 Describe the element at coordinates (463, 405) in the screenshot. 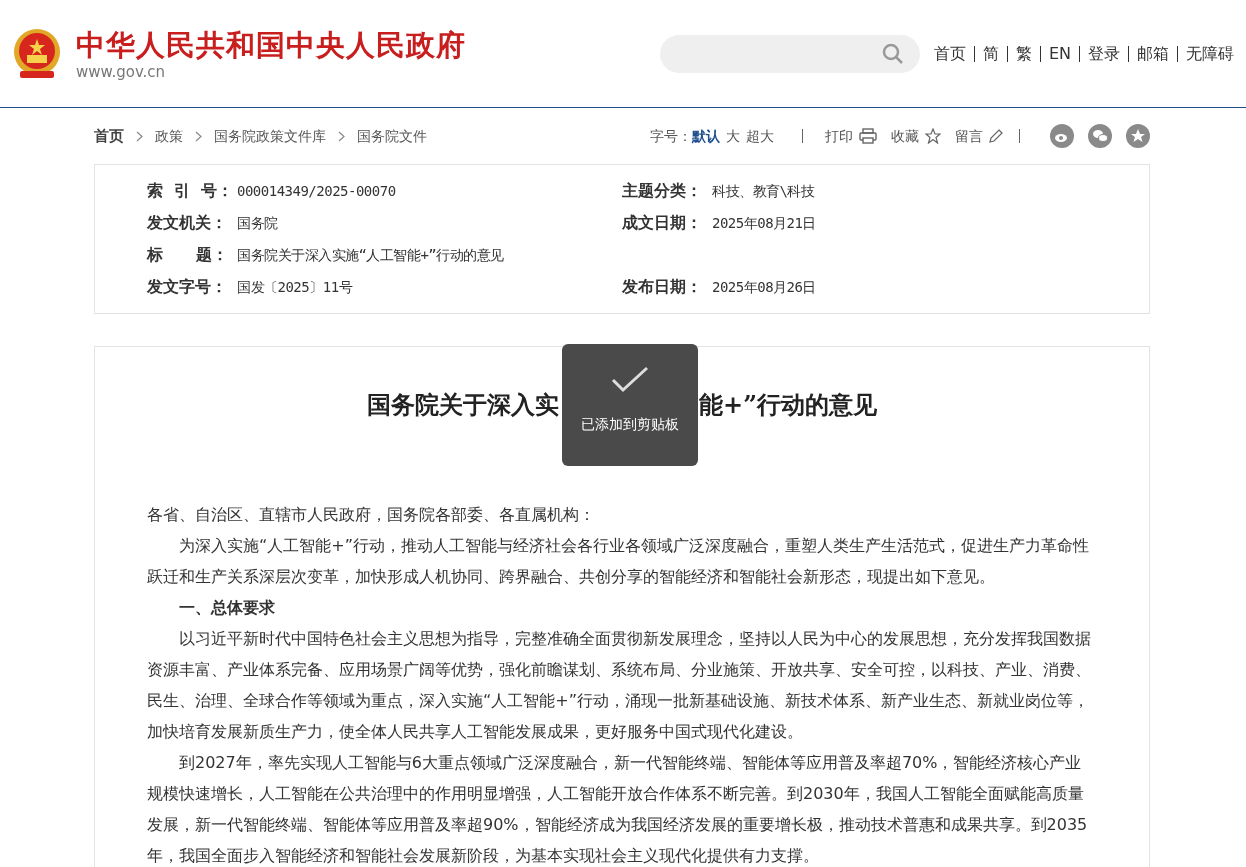

I see `article-title: 国务院关于深入实` at that location.